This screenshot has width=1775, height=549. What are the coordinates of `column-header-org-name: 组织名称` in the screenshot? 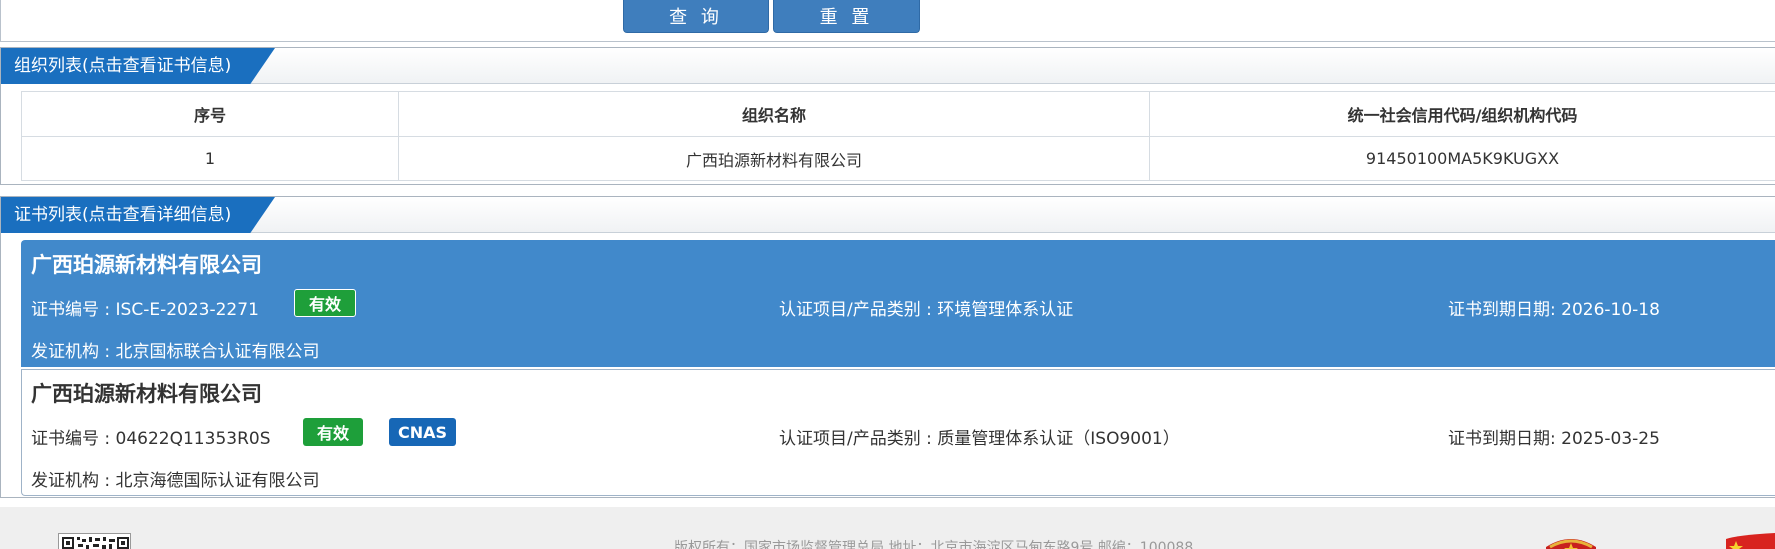 It's located at (774, 114).